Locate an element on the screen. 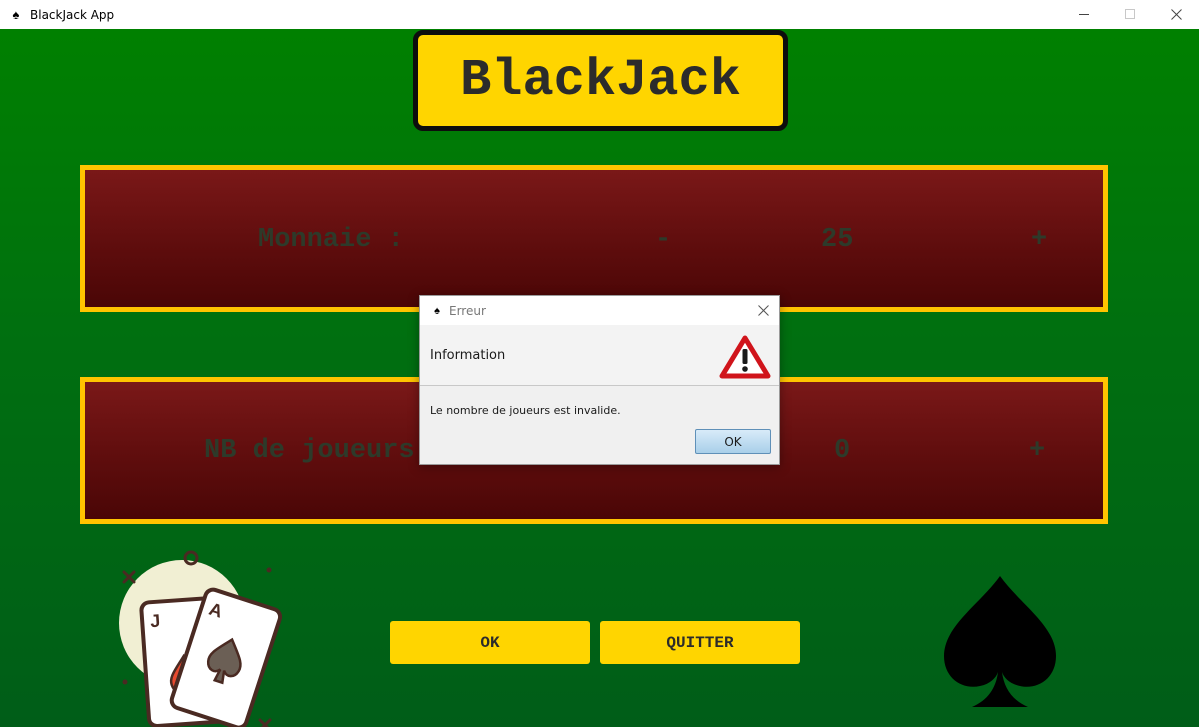  money-value: 25 is located at coordinates (837, 240).